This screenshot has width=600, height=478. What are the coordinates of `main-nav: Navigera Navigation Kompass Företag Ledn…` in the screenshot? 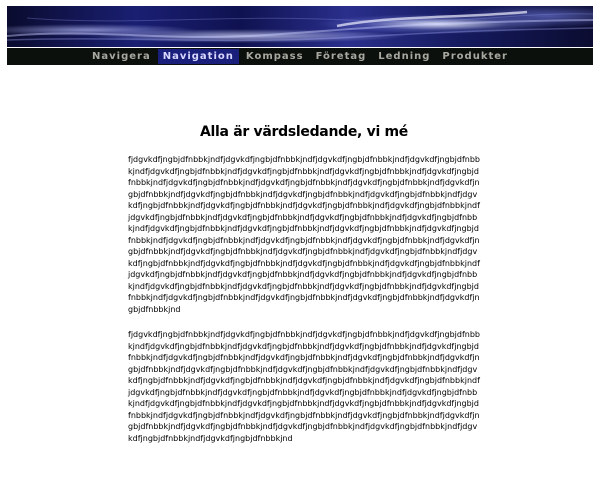 It's located at (300, 56).